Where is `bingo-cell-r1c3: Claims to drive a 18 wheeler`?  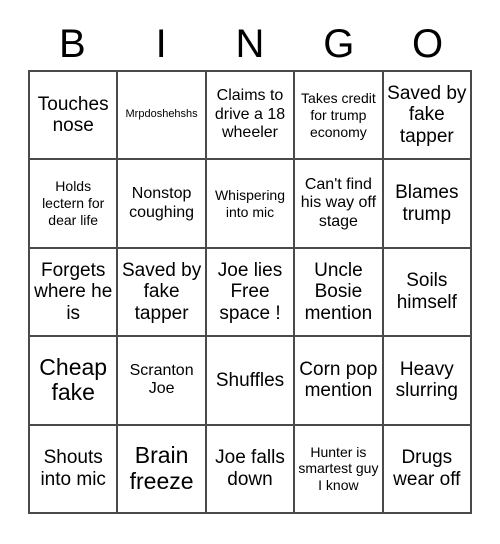 bingo-cell-r1c3: Claims to drive a 18 wheeler is located at coordinates (251, 116).